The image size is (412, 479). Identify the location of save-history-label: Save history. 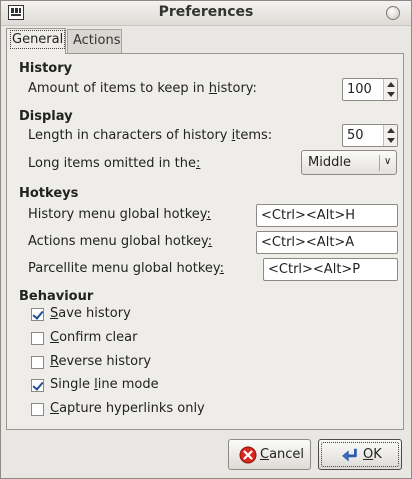
(90, 313).